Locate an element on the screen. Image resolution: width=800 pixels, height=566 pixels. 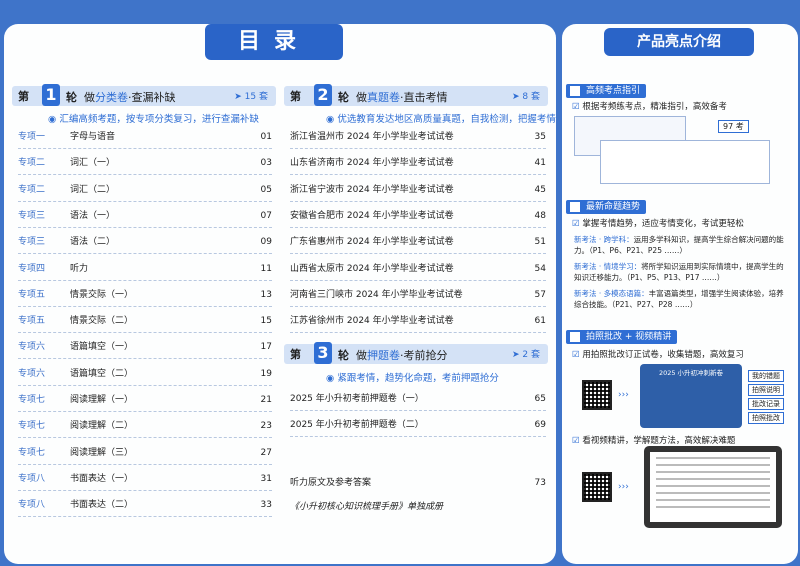
extra-row: 听力原文及参考答案 73 is located at coordinates (418, 483).